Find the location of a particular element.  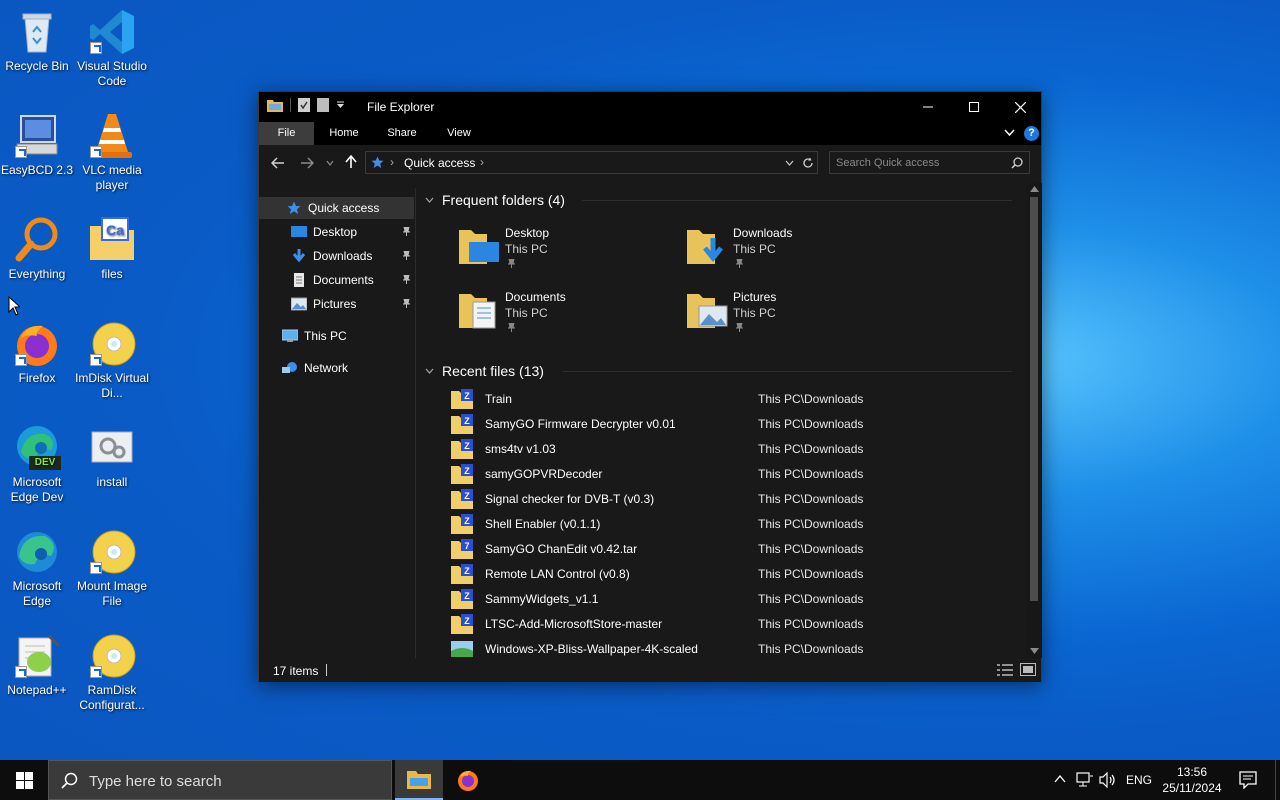

close-button is located at coordinates (1020, 107).